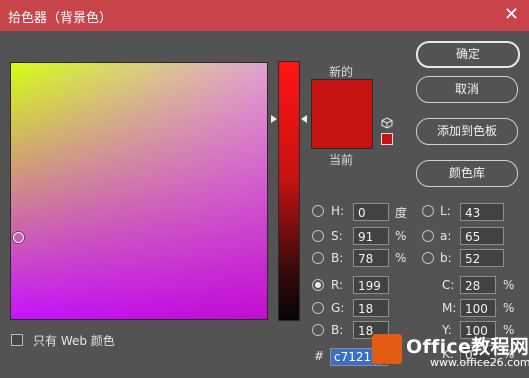  What do you see at coordinates (17, 340) in the screenshot?
I see `web-colors-checkbox` at bounding box center [17, 340].